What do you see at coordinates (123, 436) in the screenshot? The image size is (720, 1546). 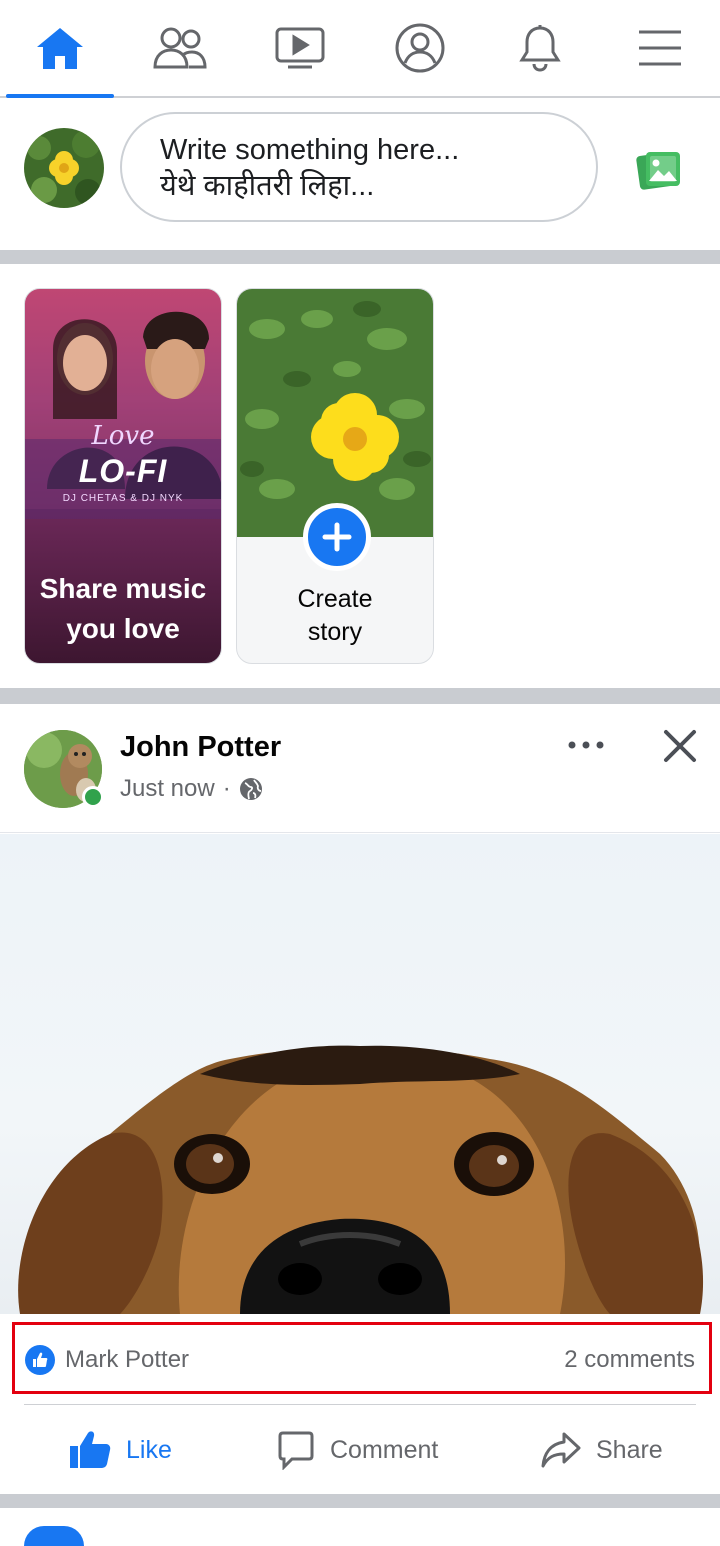 I see `poster-title: Love` at bounding box center [123, 436].